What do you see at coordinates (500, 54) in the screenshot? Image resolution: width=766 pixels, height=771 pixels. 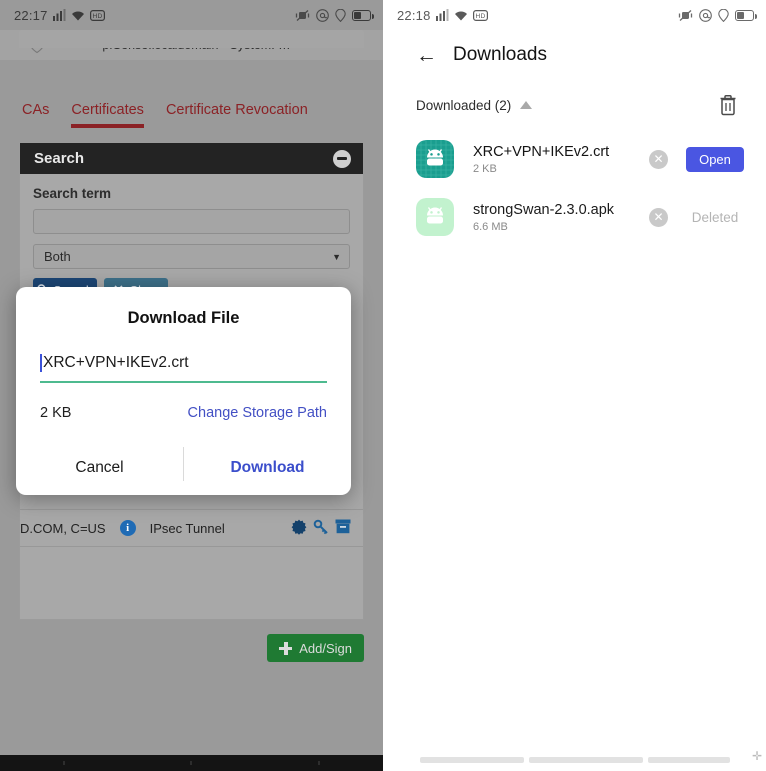 I see `page-title: Downloads` at bounding box center [500, 54].